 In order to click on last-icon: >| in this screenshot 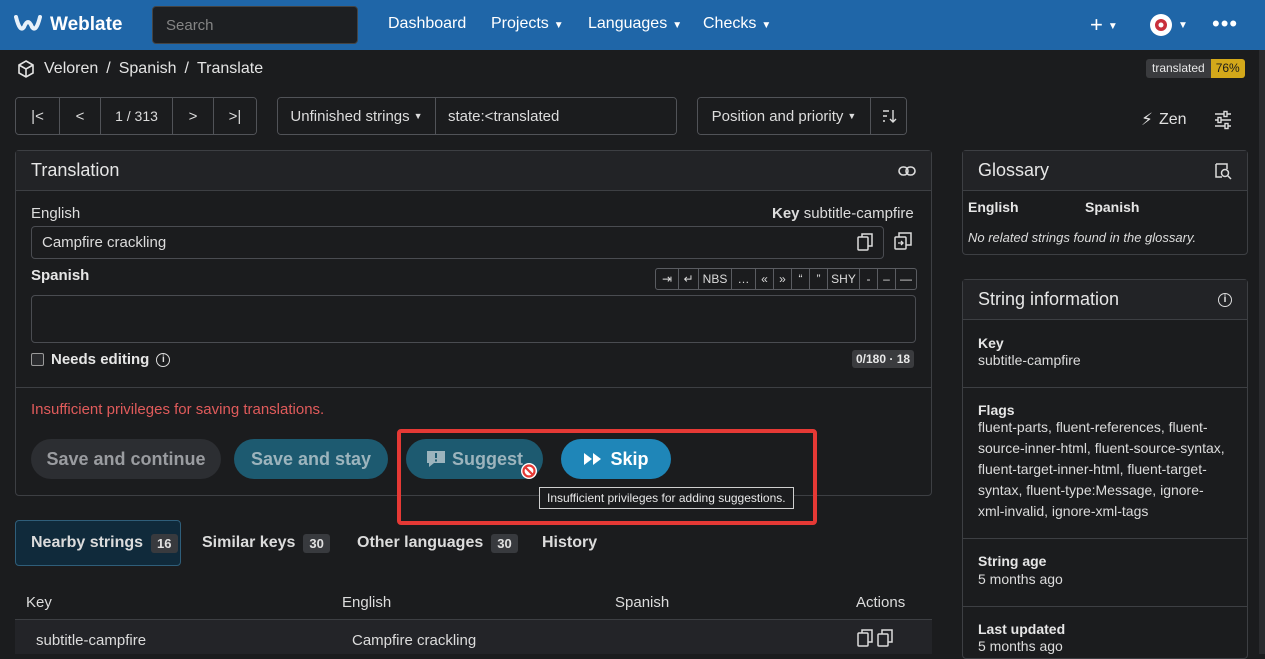, I will do `click(235, 116)`.